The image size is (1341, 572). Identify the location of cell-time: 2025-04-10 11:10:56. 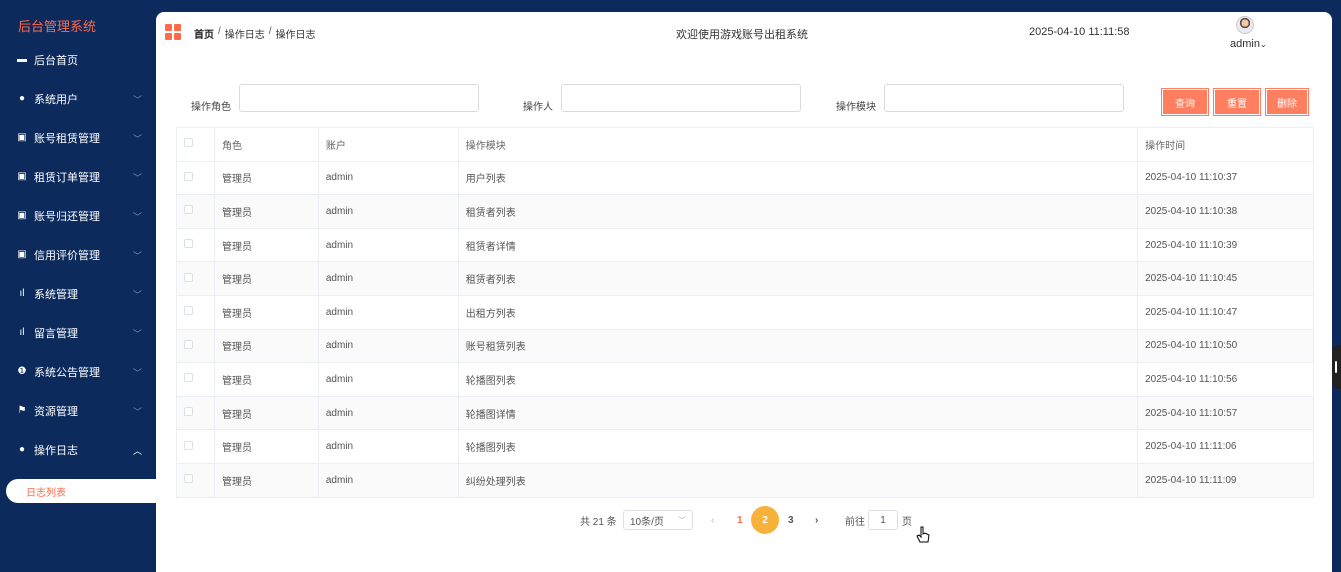
(1225, 379).